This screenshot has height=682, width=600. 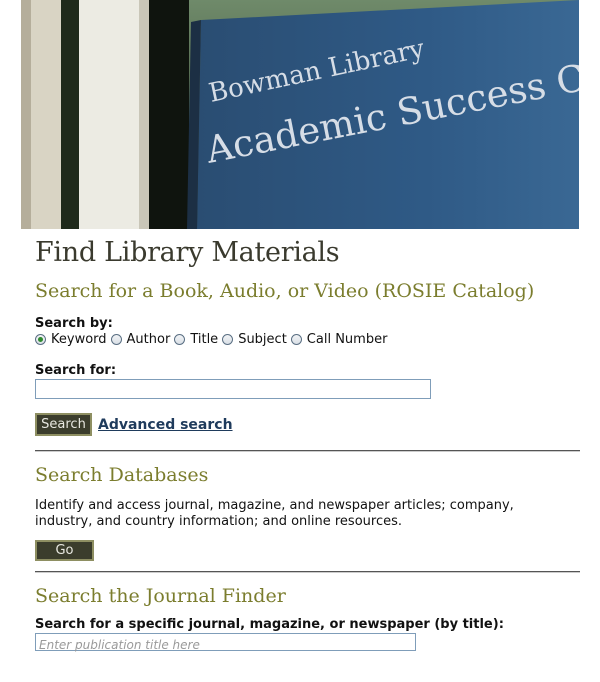 I want to click on radio-title-label: Title, so click(x=204, y=339).